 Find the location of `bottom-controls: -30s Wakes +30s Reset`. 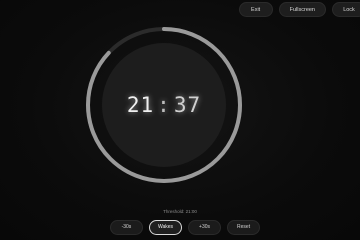

bottom-controls: -30s Wakes +30s Reset is located at coordinates (180, 227).